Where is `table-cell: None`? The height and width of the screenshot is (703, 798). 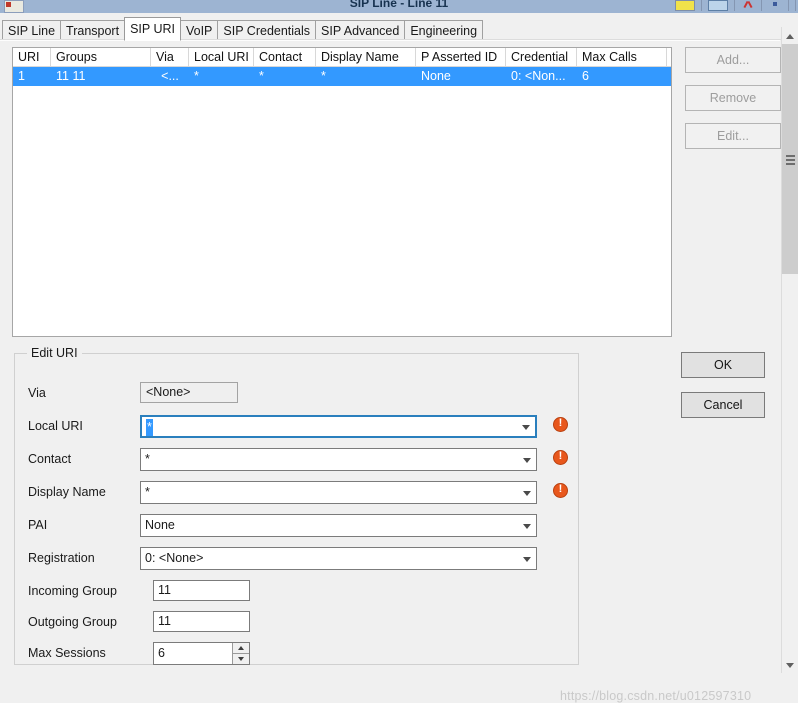
table-cell: None is located at coordinates (436, 76).